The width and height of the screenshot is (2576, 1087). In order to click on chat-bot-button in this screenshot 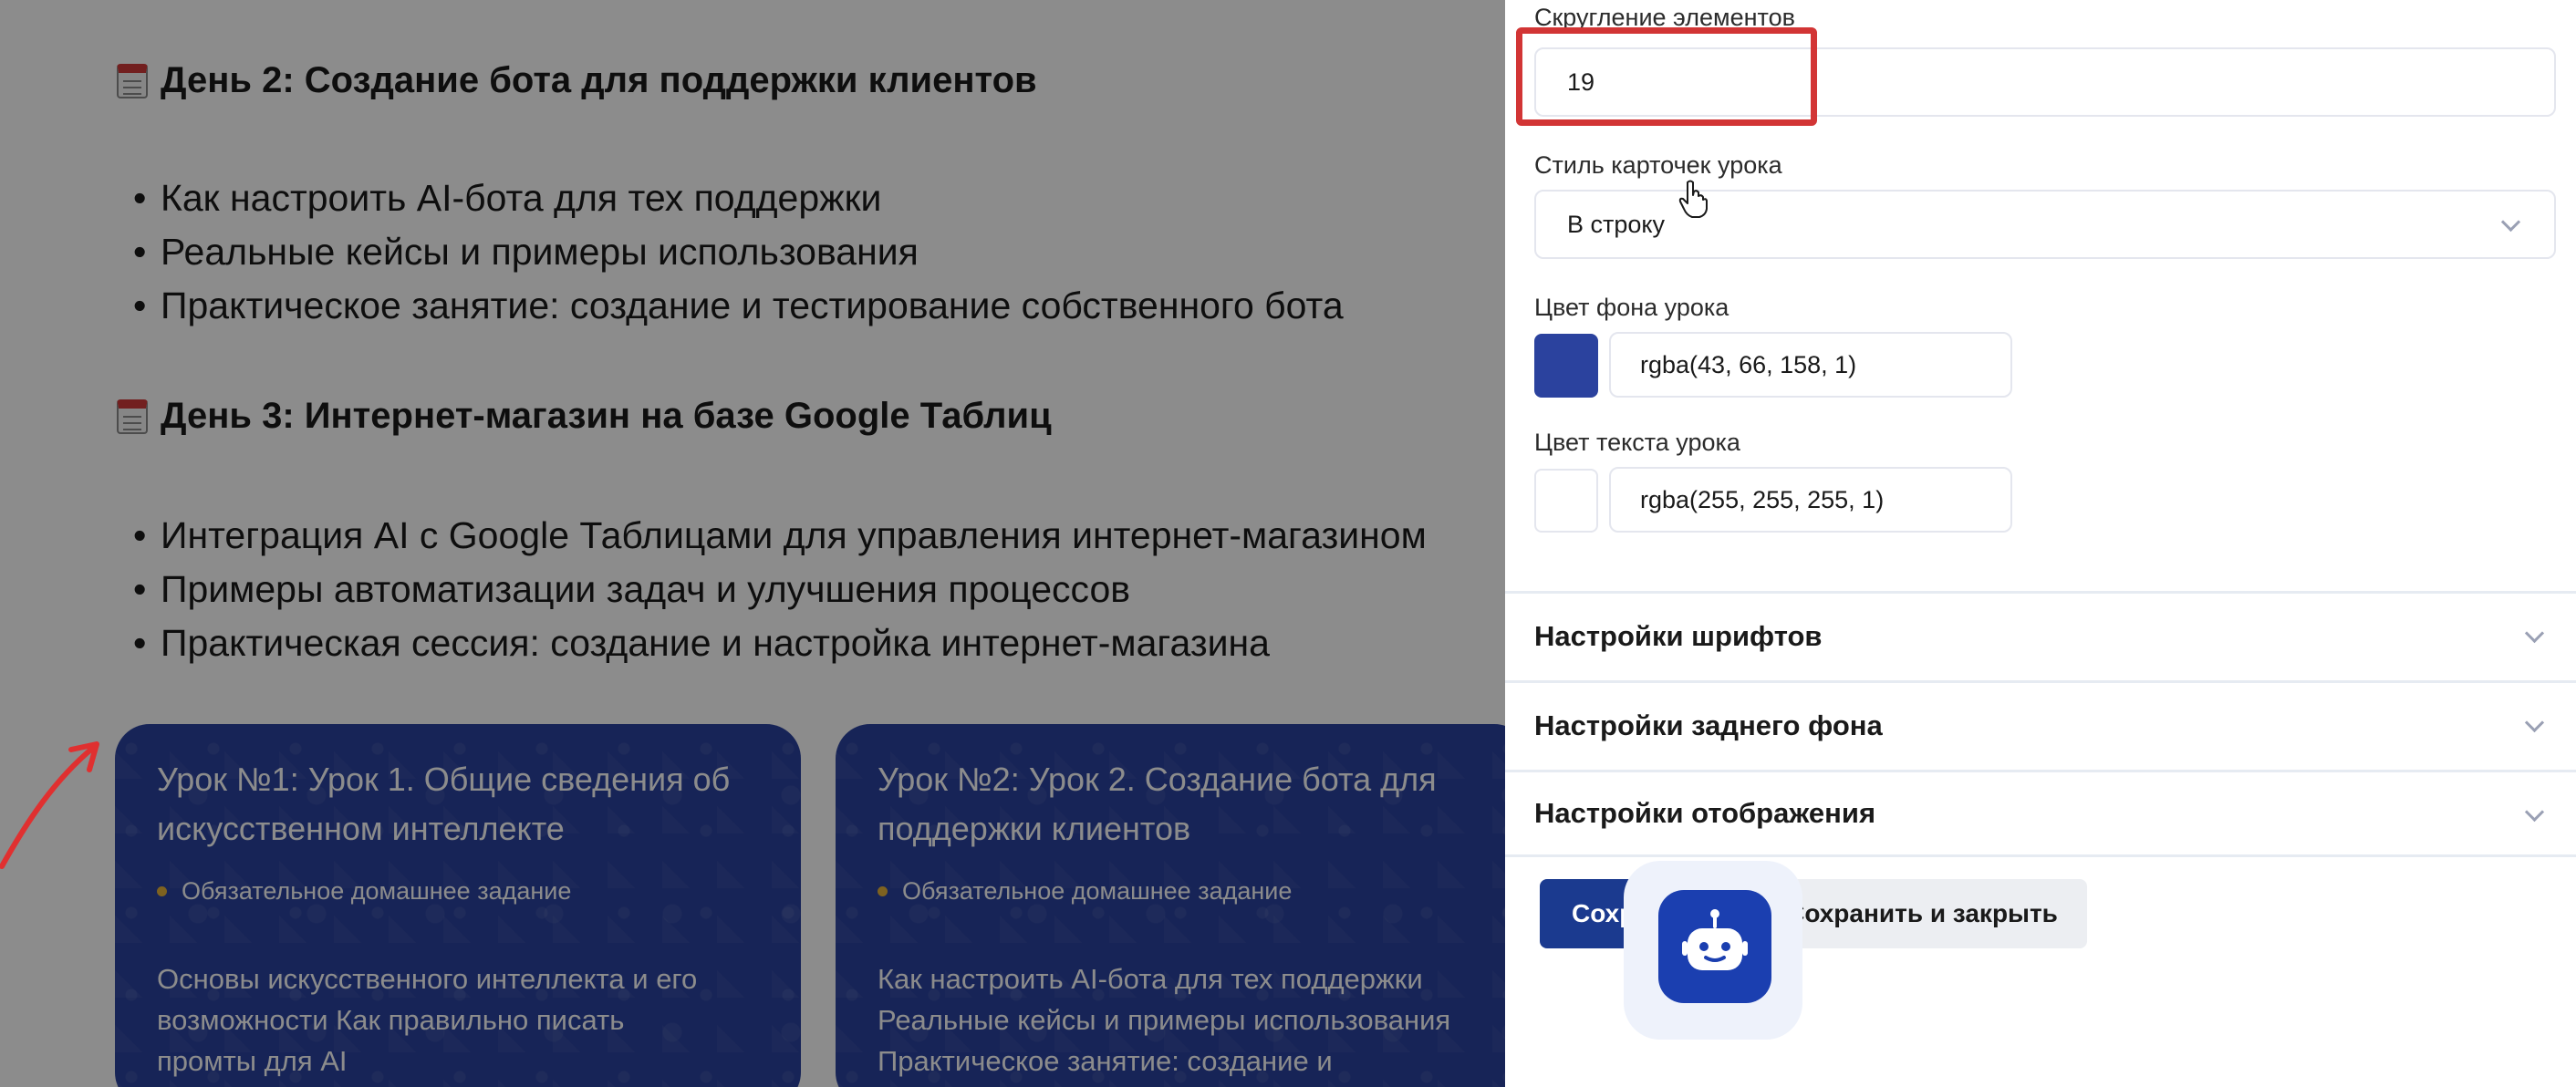, I will do `click(1714, 946)`.